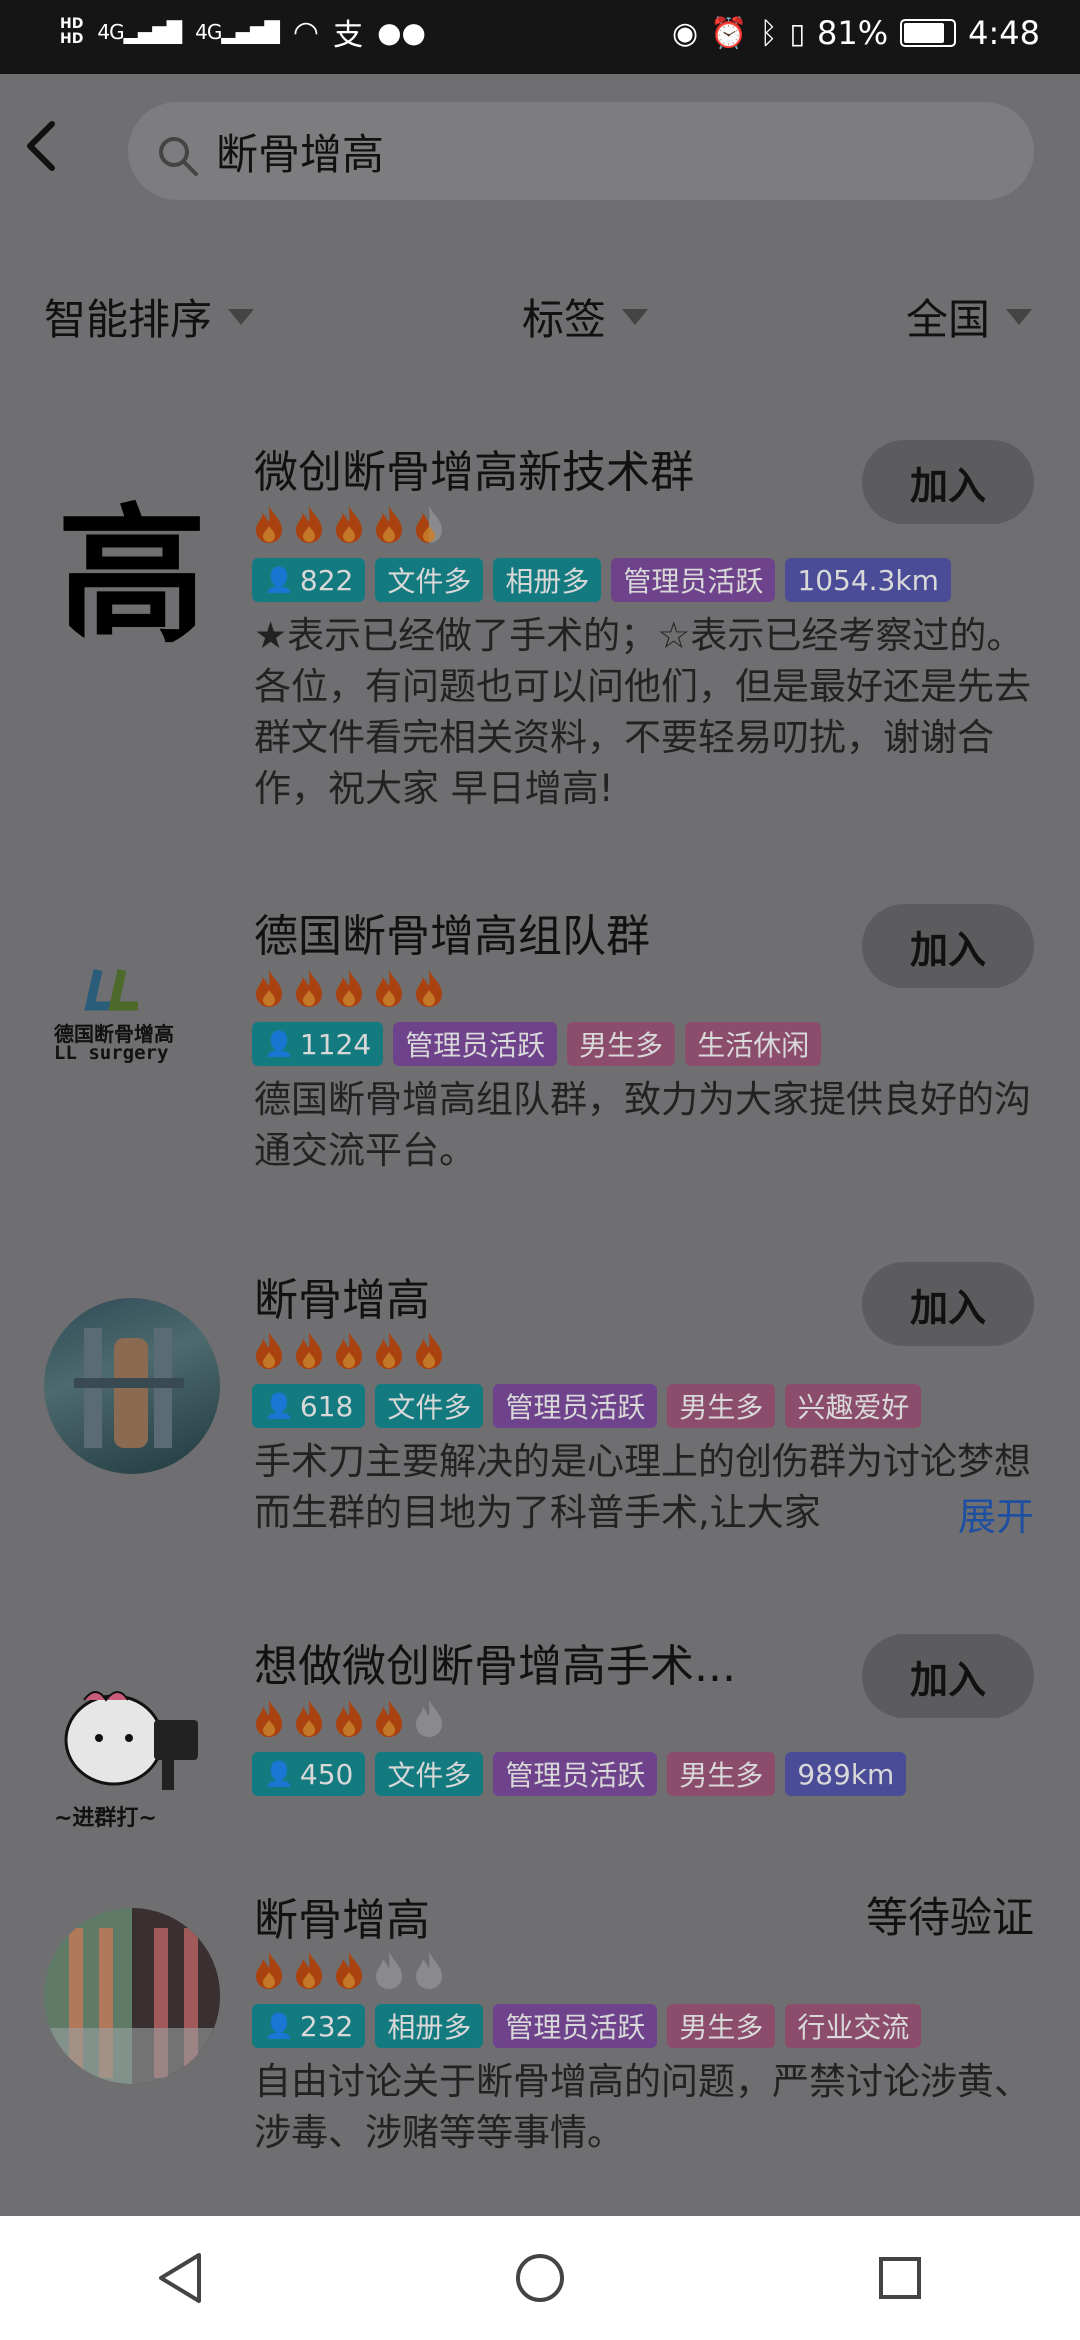 The width and height of the screenshot is (1080, 2340). Describe the element at coordinates (685, 33) in the screenshot. I see `eye-icon: ◉` at that location.